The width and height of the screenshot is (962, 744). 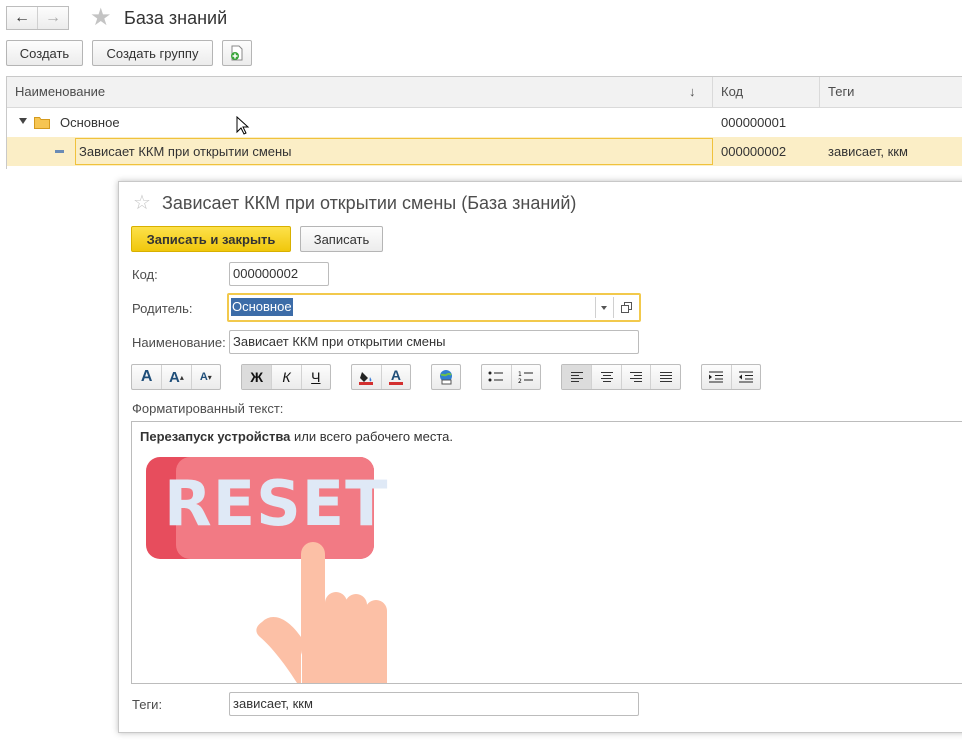 What do you see at coordinates (868, 151) in the screenshot?
I see `row-tags: зависает, ккм` at bounding box center [868, 151].